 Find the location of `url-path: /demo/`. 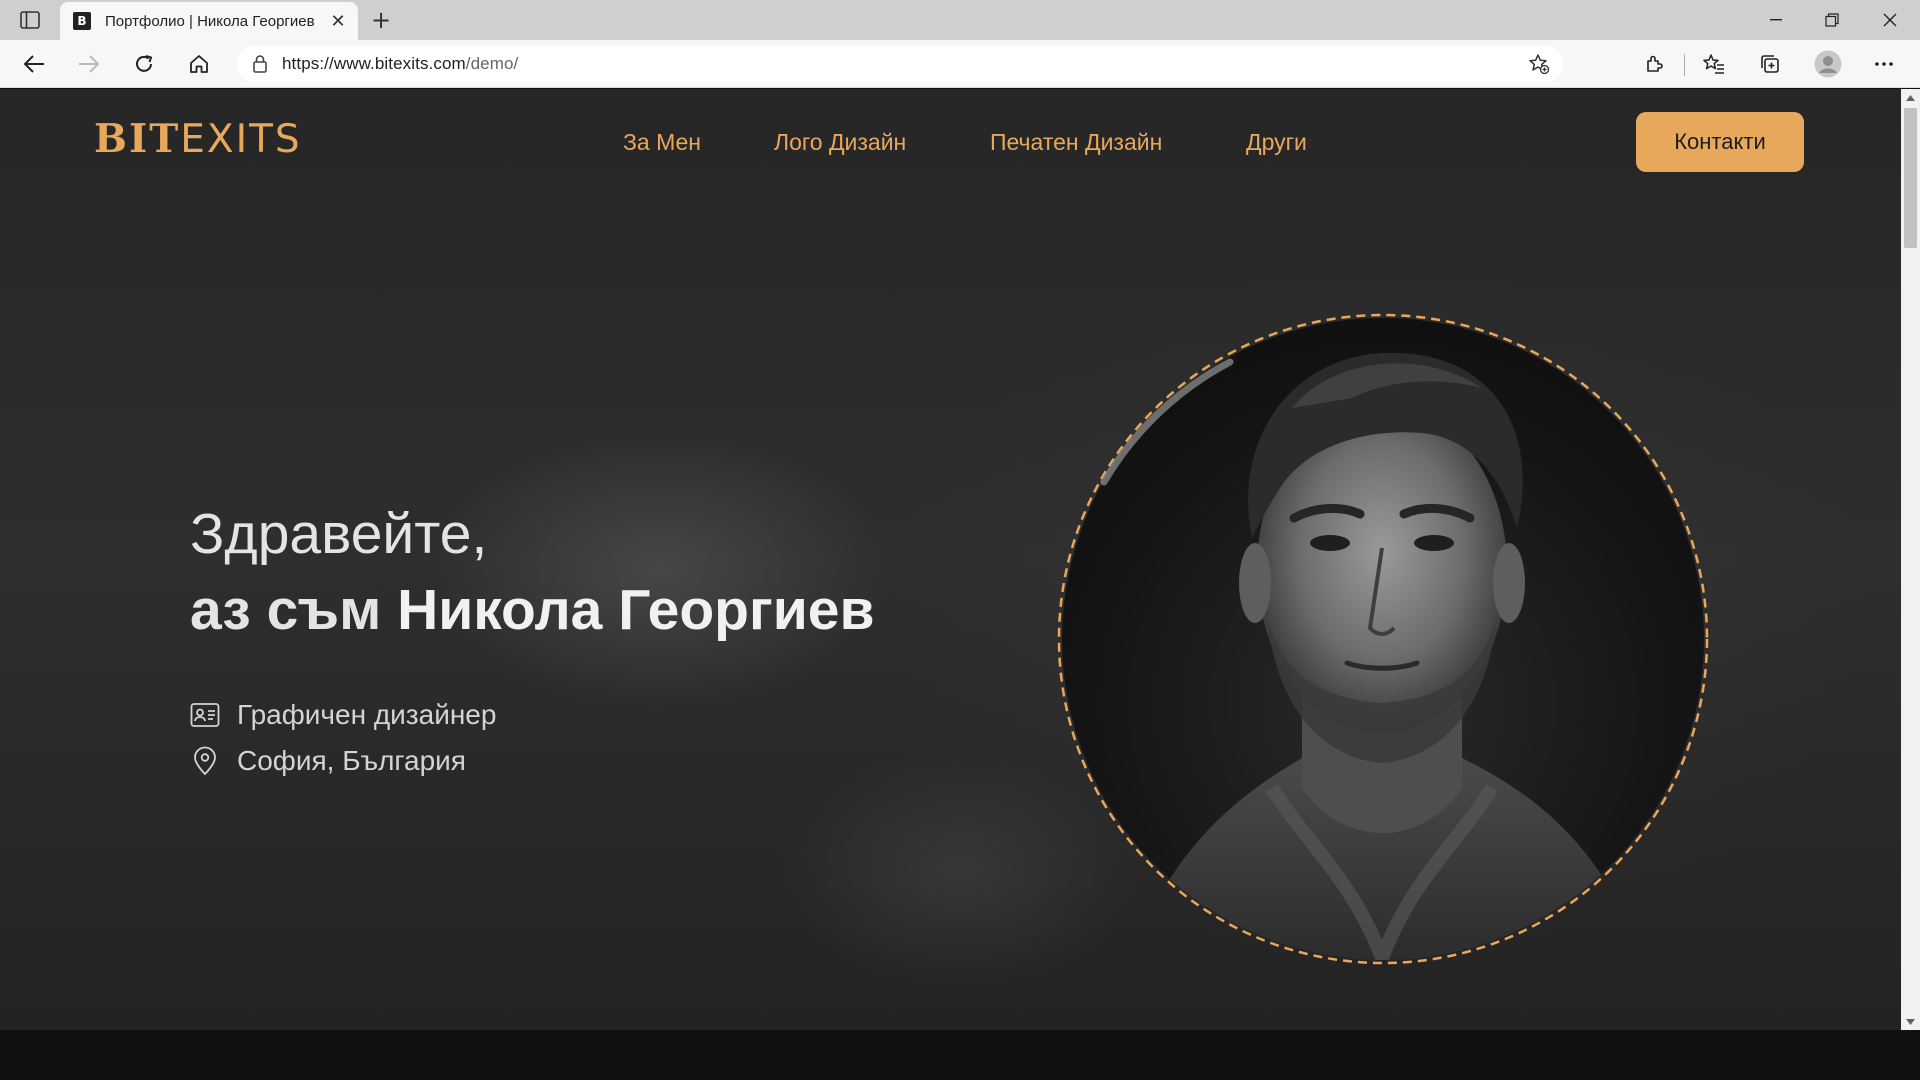

url-path: /demo/ is located at coordinates (492, 63).